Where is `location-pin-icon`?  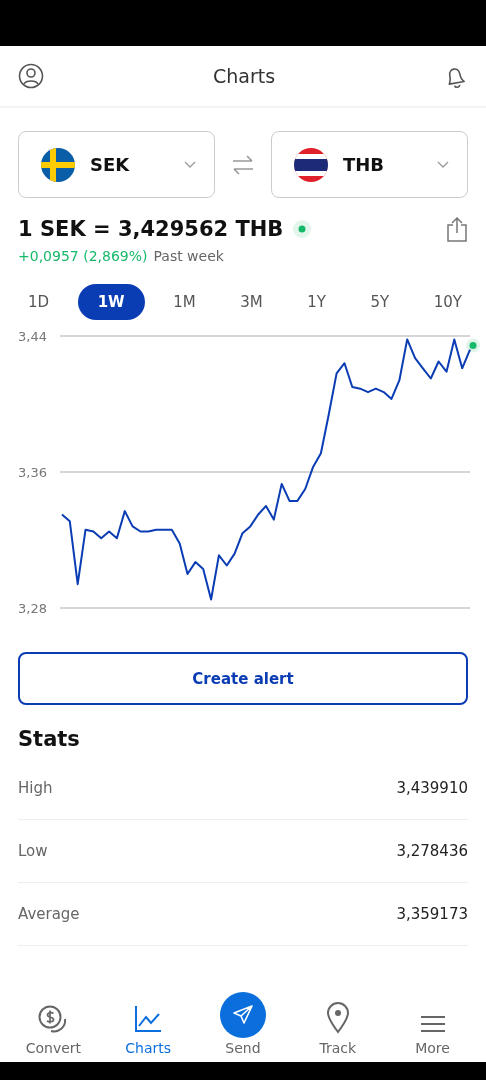
location-pin-icon is located at coordinates (337, 1018).